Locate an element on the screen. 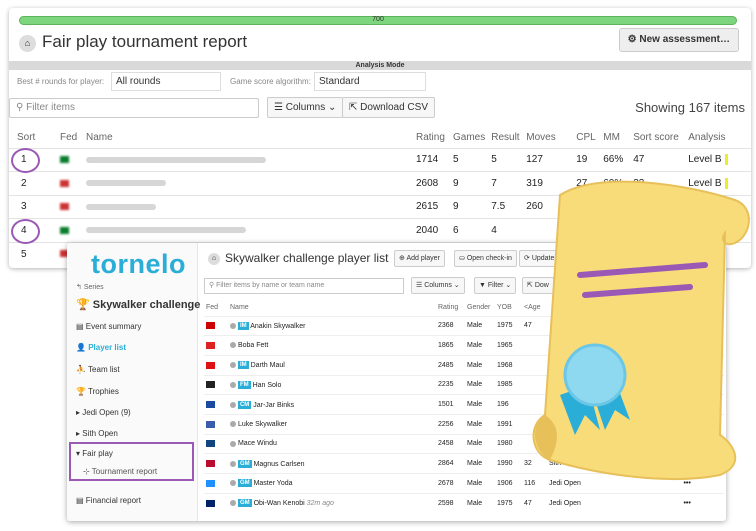 This screenshot has width=756, height=531. rating-cell: 2864 is located at coordinates (450, 463).